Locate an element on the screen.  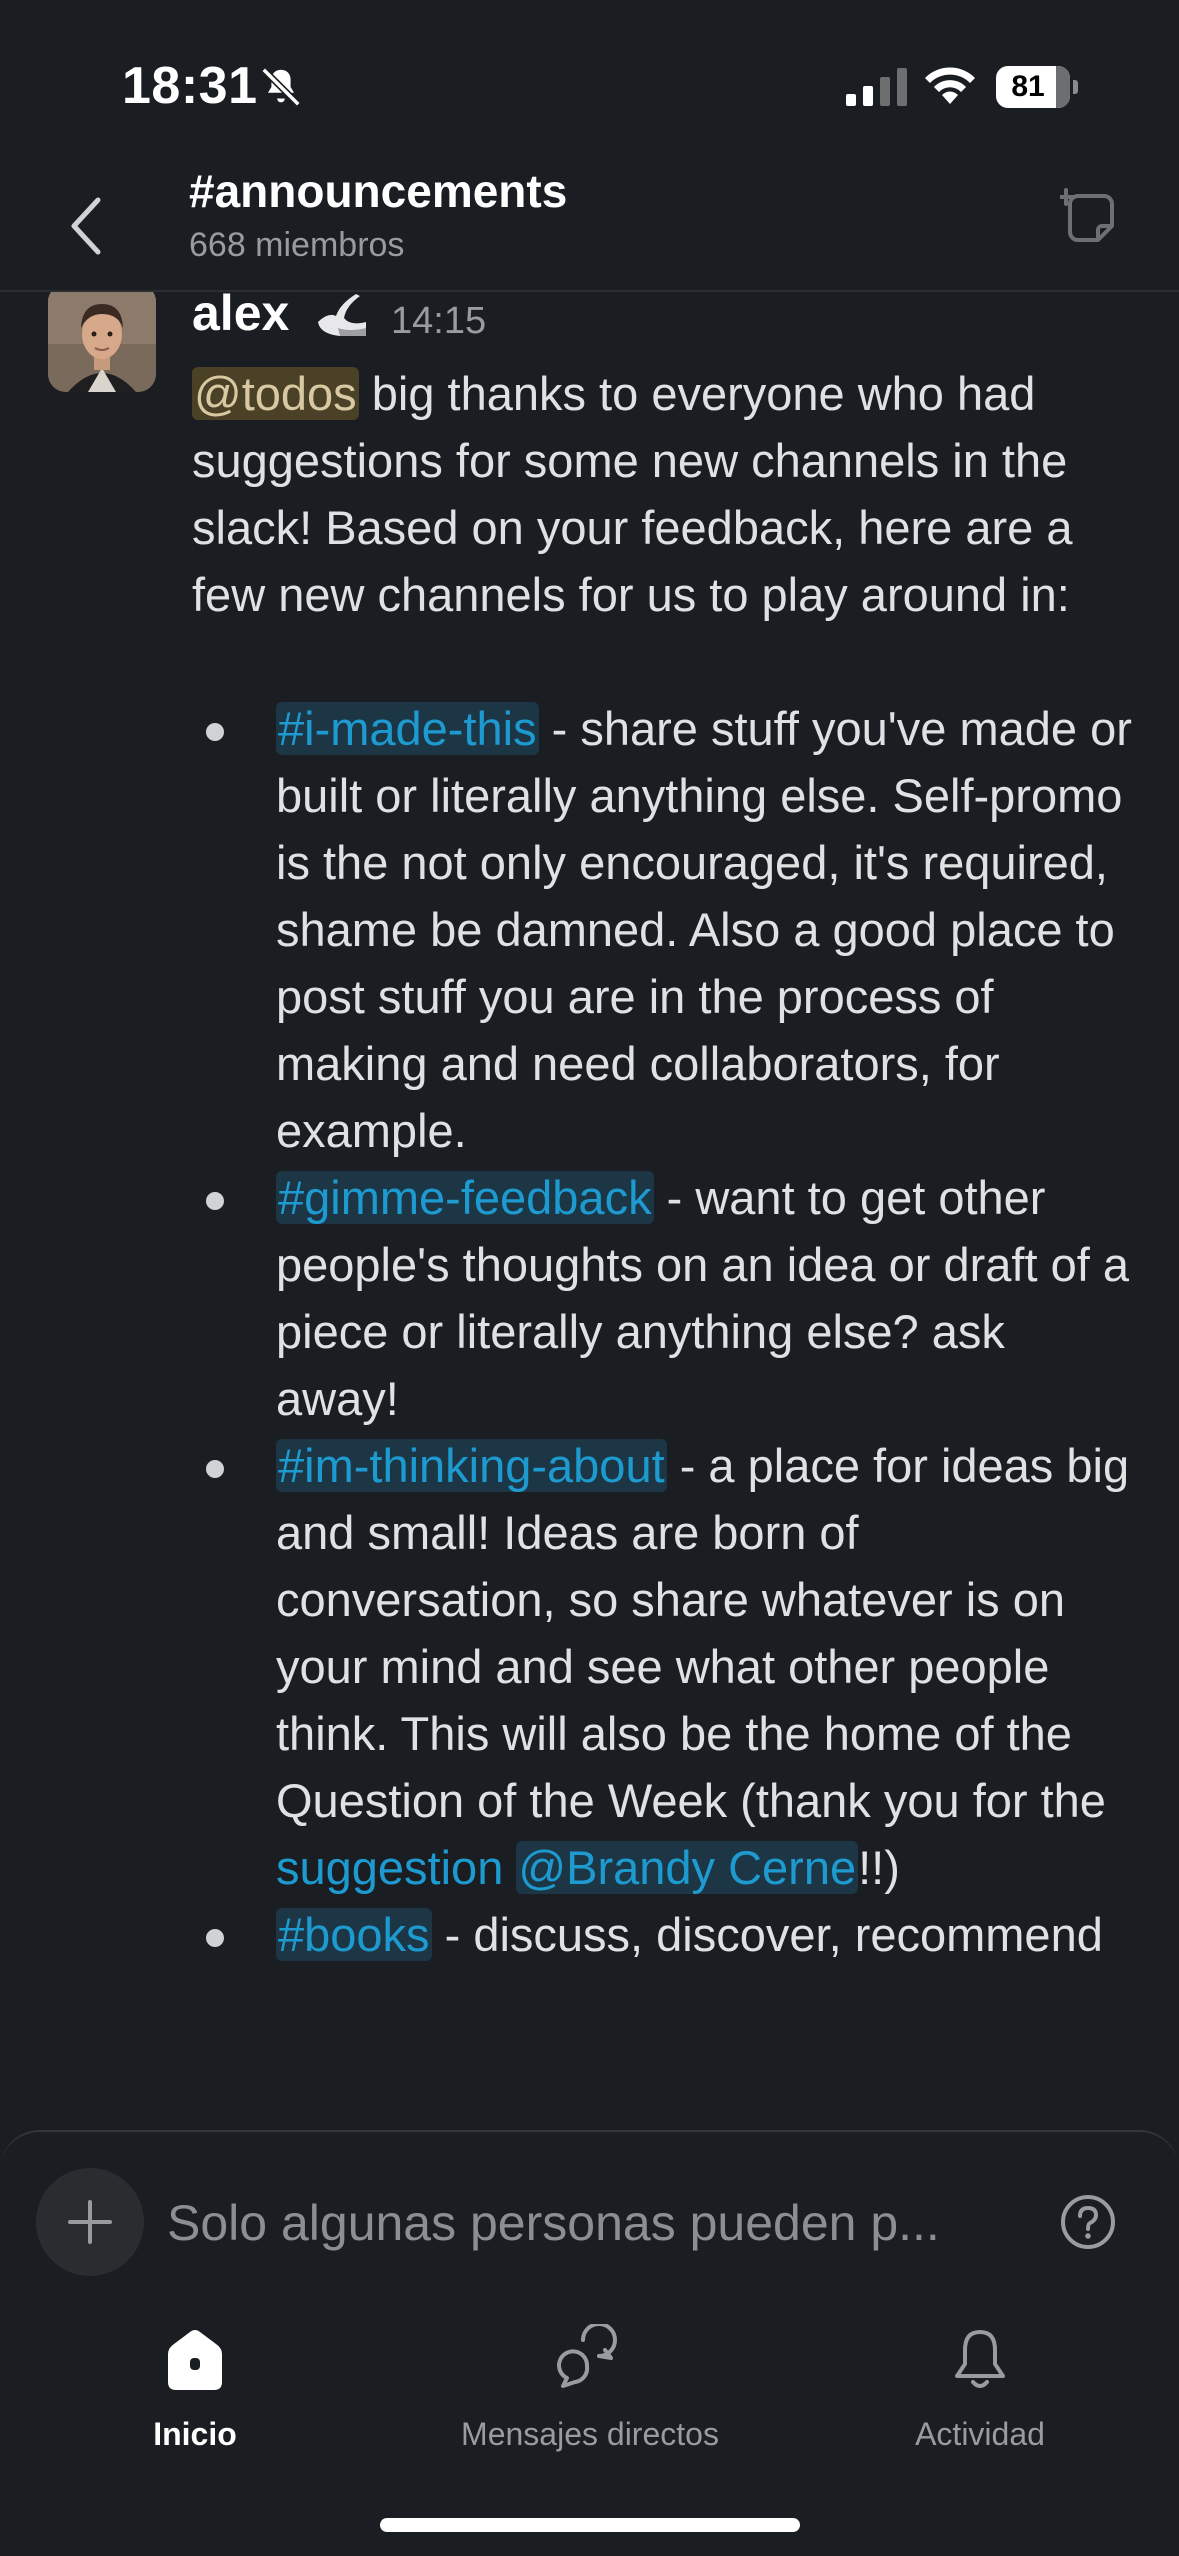
chevron-left-icon is located at coordinates (86, 226).